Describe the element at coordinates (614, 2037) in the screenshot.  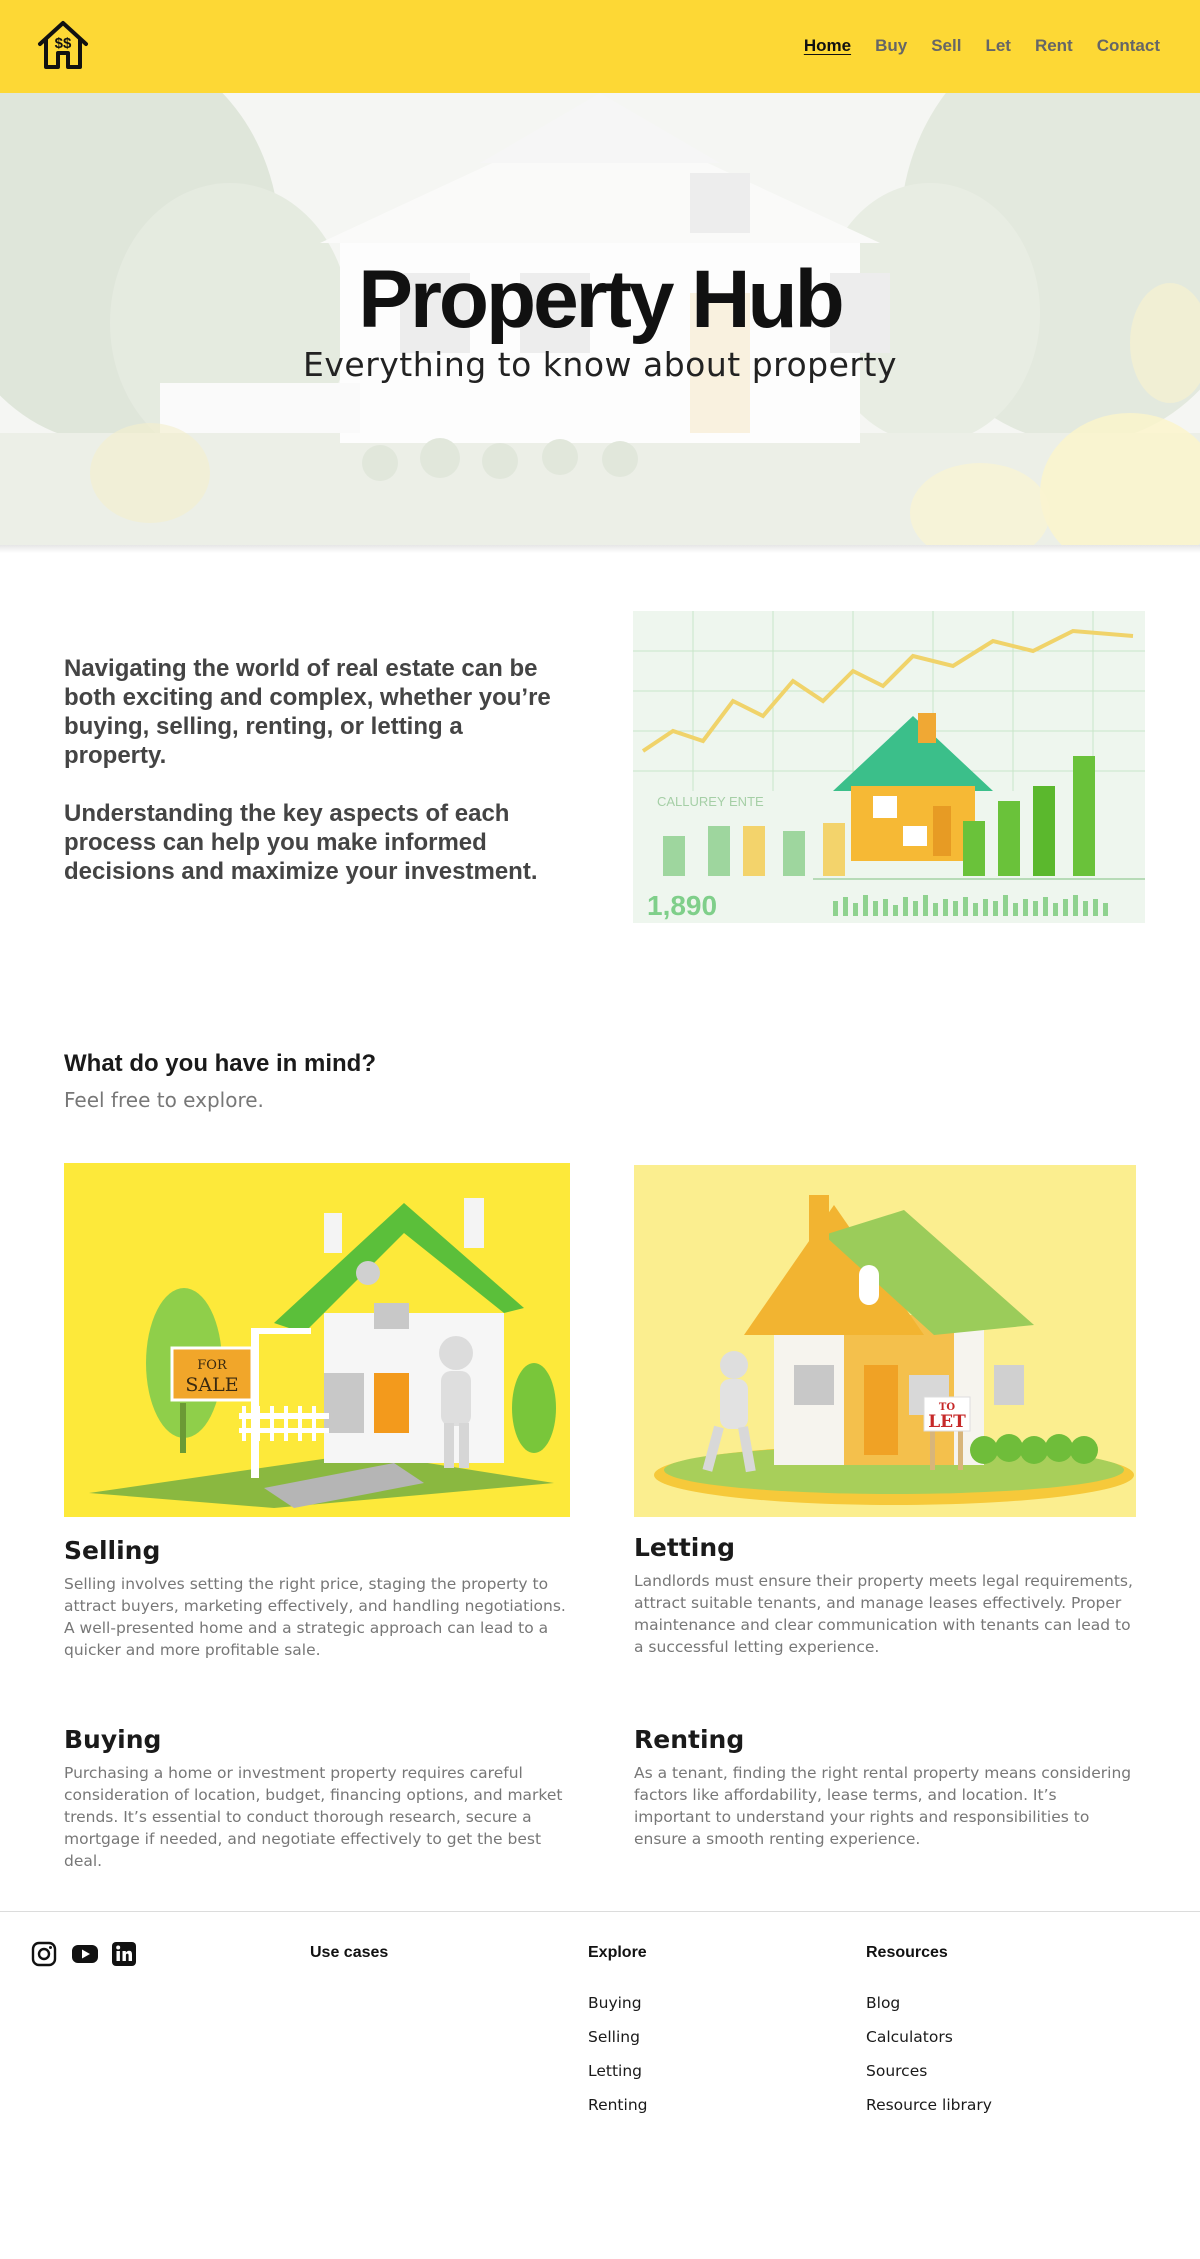
I see `footer-link-selling: Selling` at that location.